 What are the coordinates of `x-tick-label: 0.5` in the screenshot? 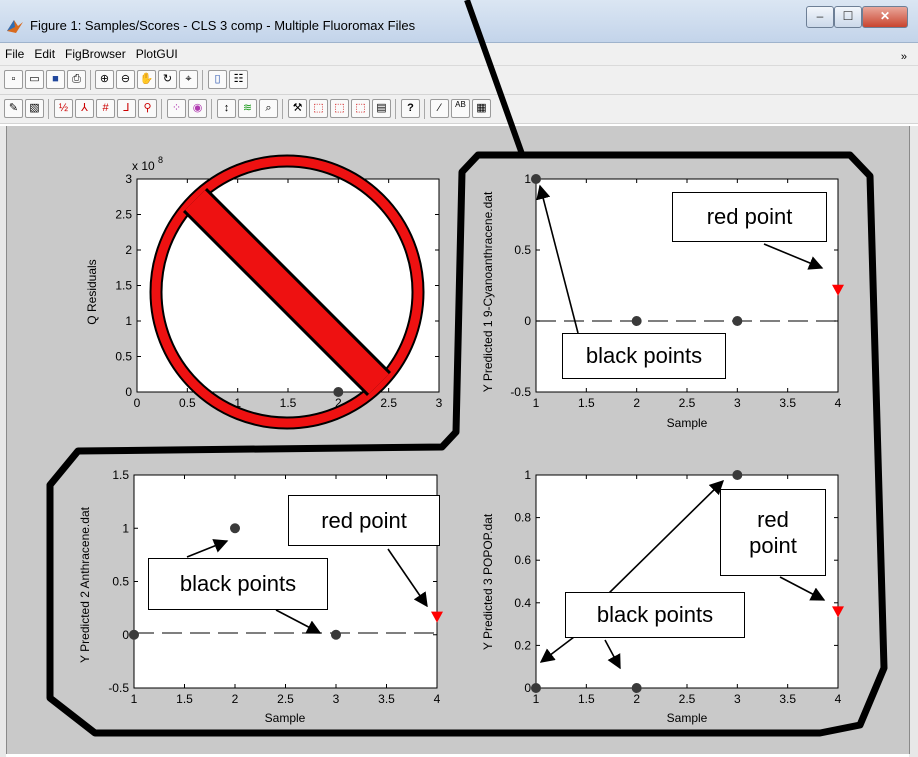 It's located at (187, 403).